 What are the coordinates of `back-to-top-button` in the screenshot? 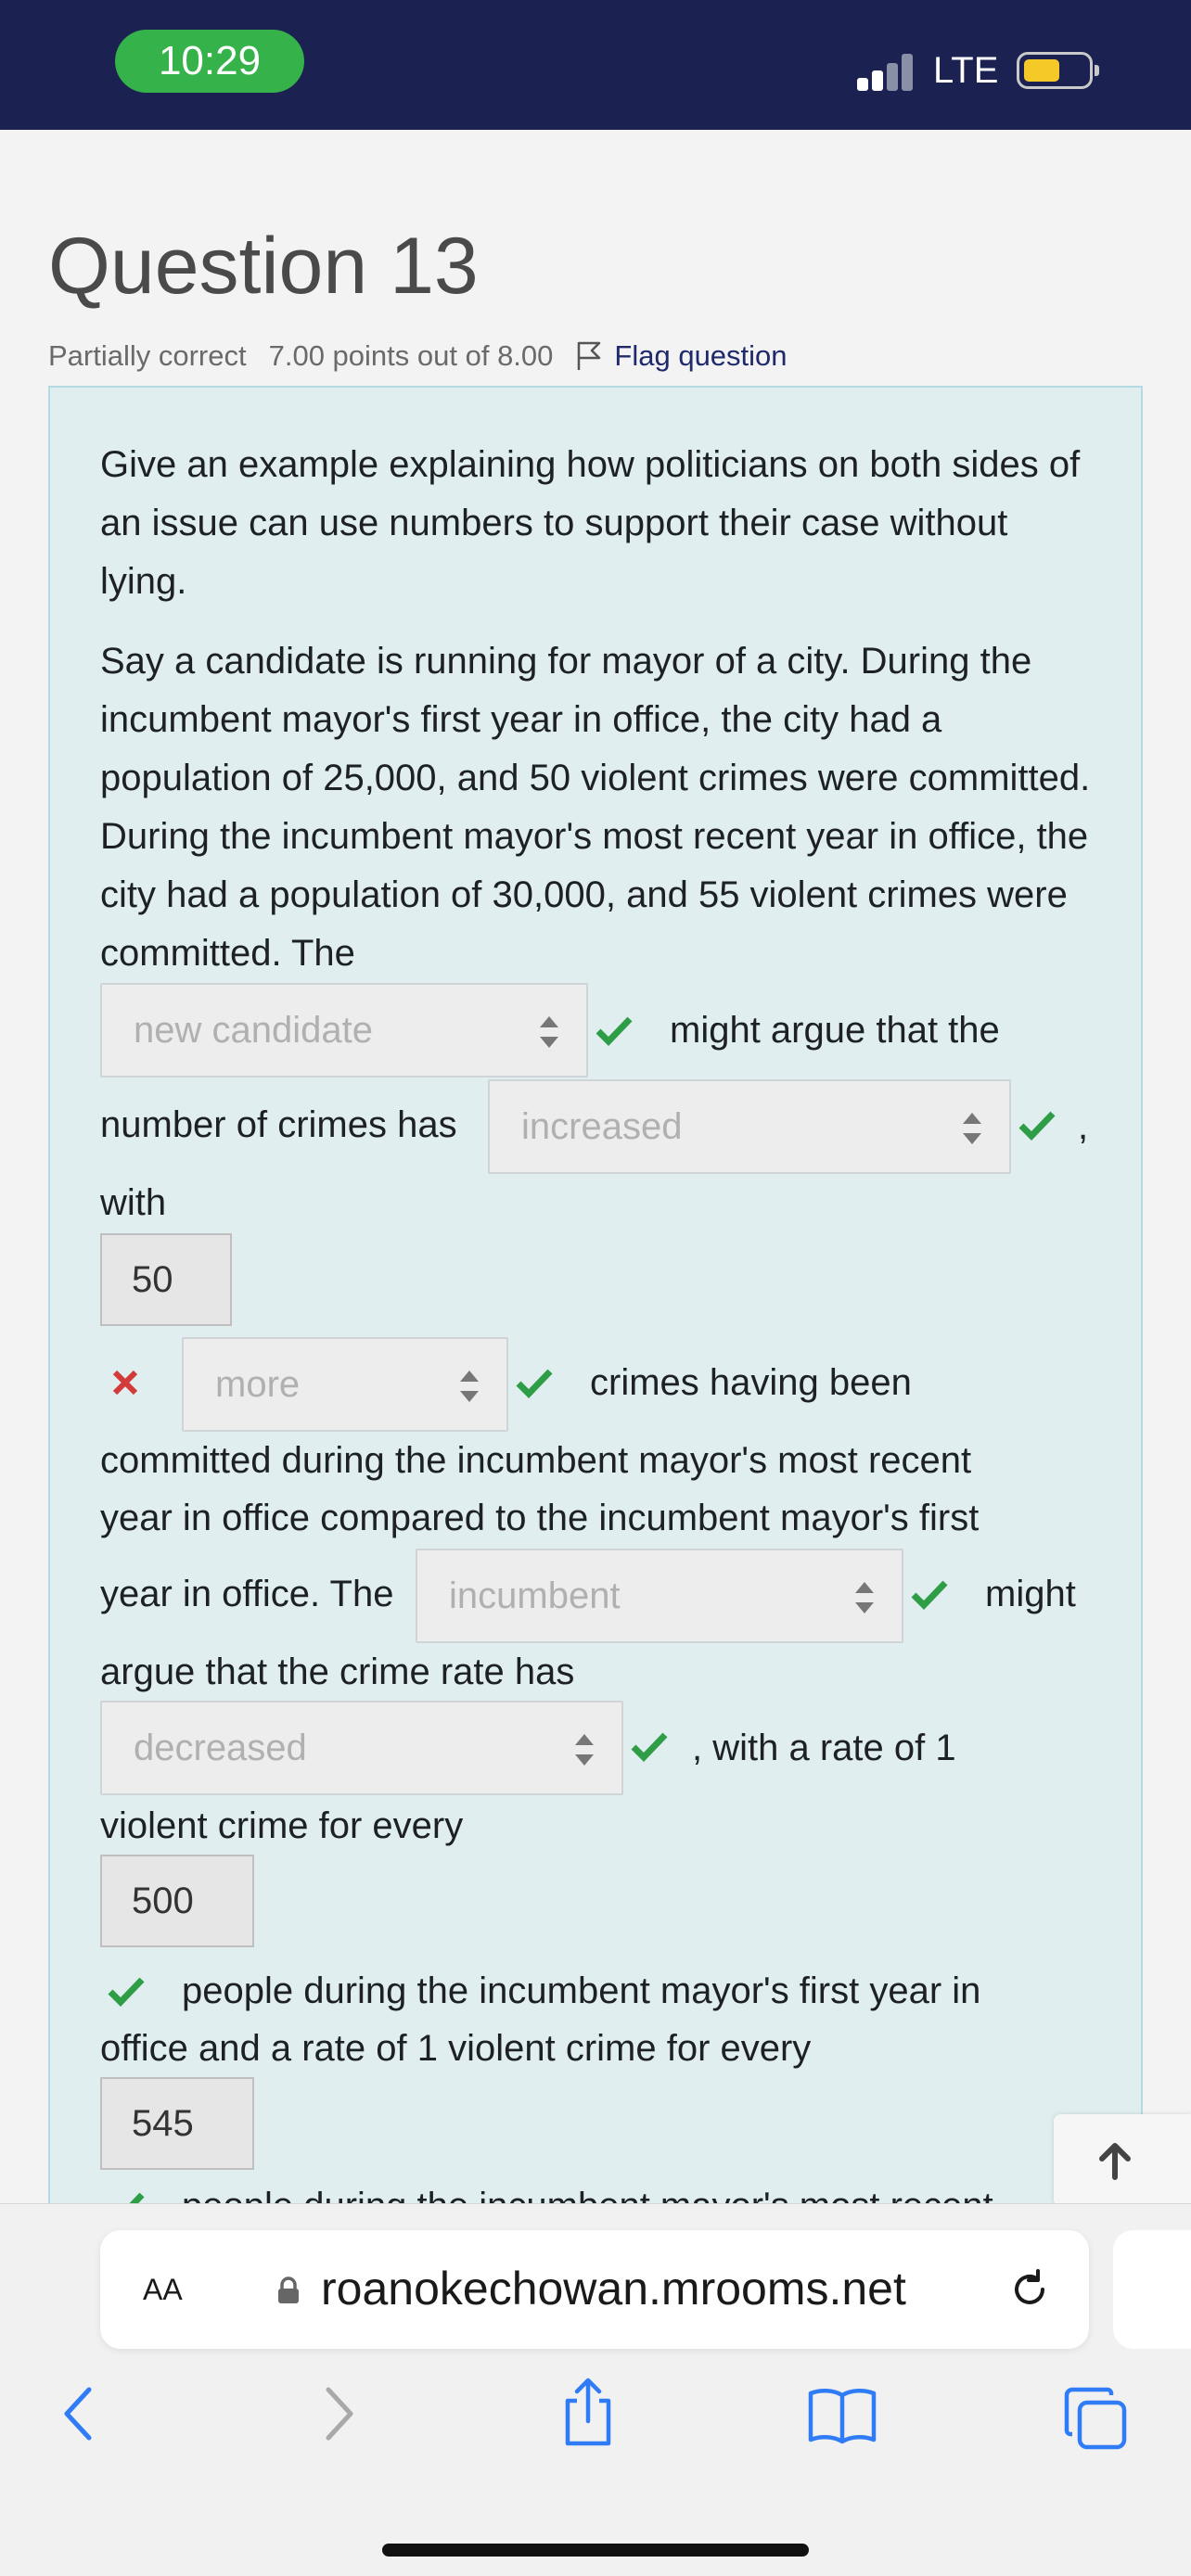 It's located at (1122, 2160).